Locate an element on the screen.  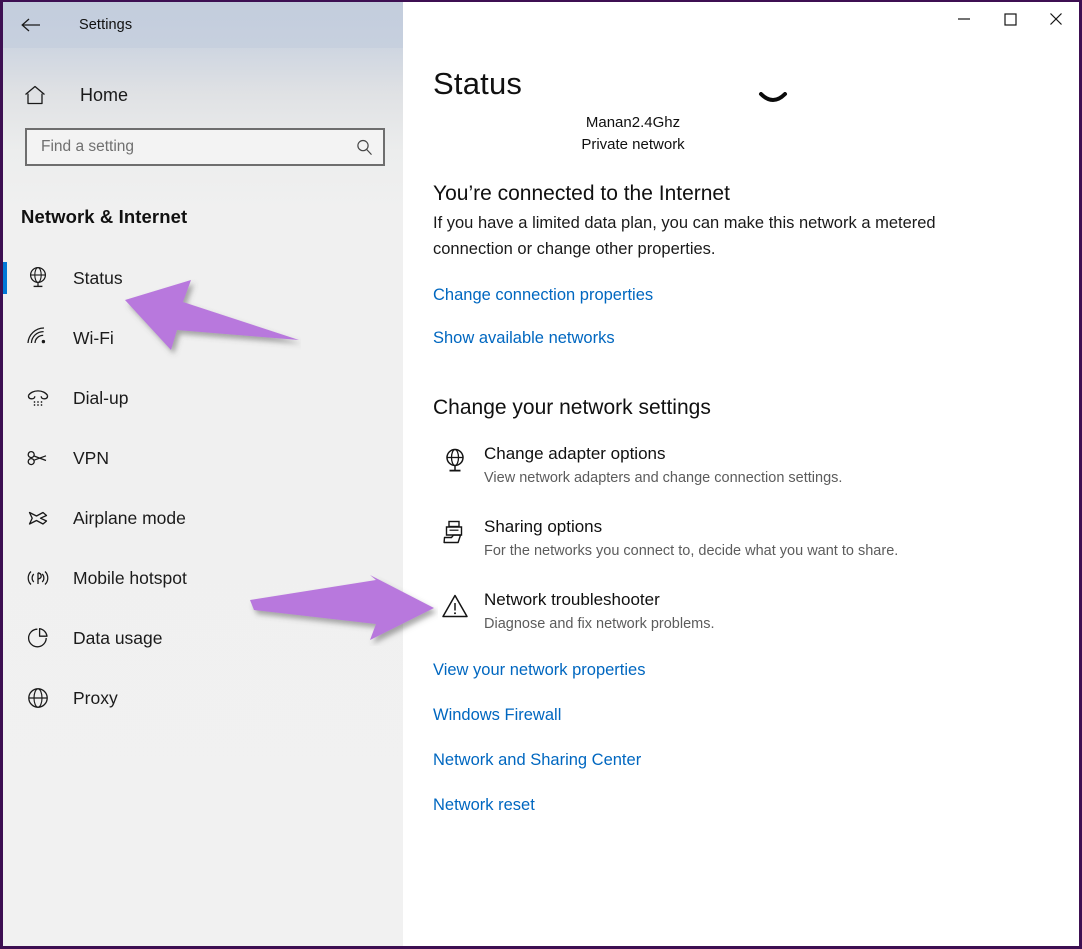
title-bar: Settings is located at coordinates (541, 25).